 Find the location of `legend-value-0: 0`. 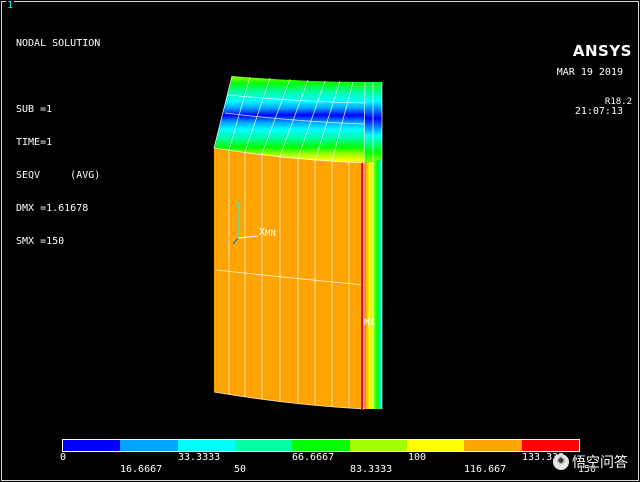

legend-value-0: 0 is located at coordinates (63, 457).